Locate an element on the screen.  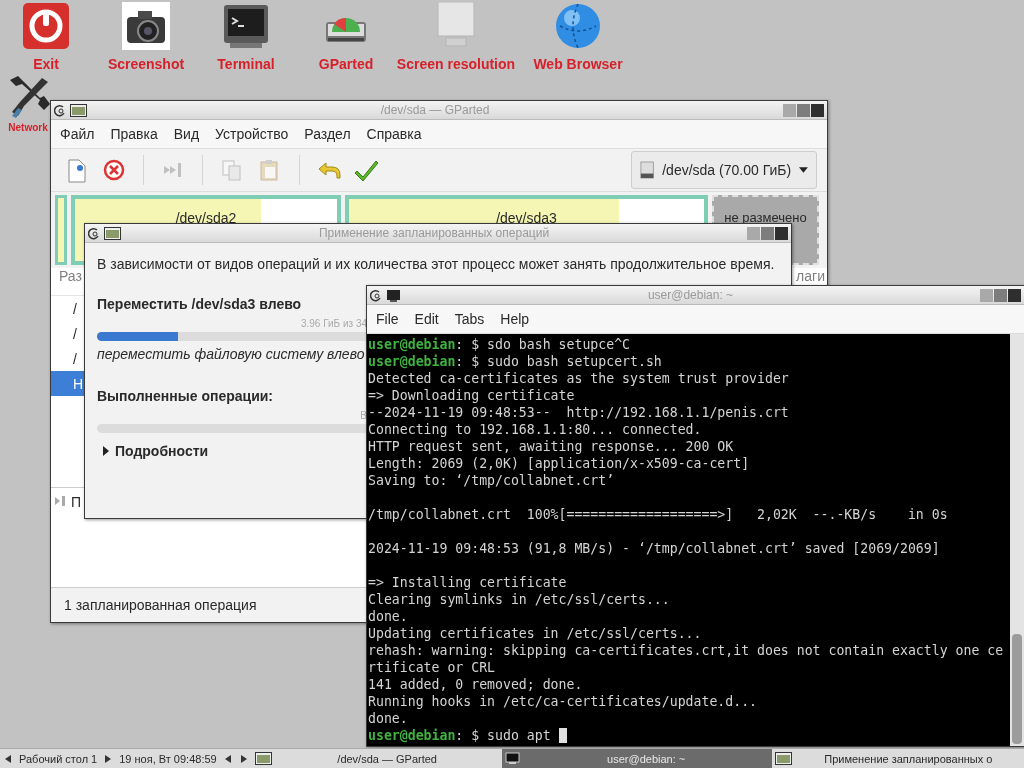
delete-icon is located at coordinates (114, 170).